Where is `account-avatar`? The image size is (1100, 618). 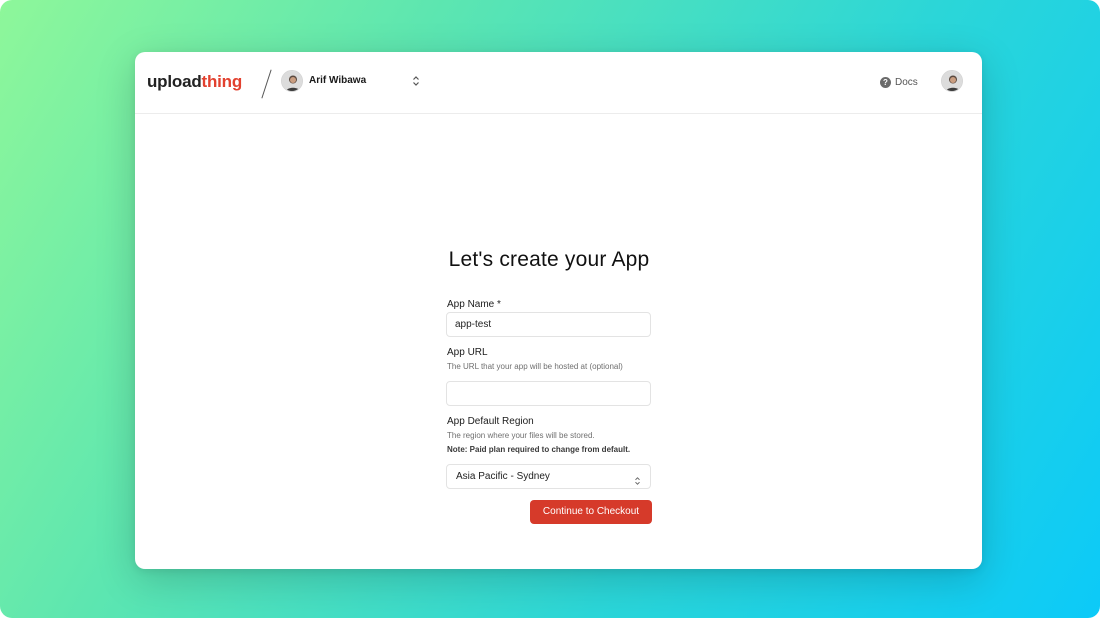
account-avatar is located at coordinates (292, 81).